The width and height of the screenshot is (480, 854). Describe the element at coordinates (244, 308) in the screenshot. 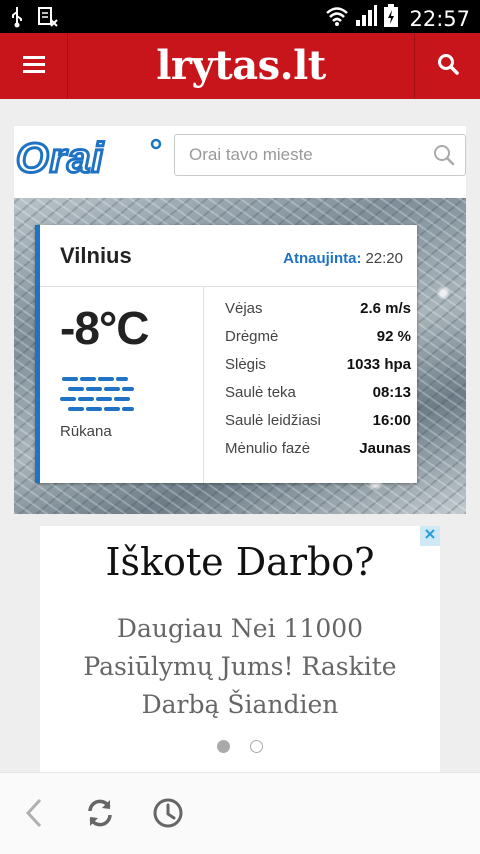

I see `stat-label: Vėjas` at that location.